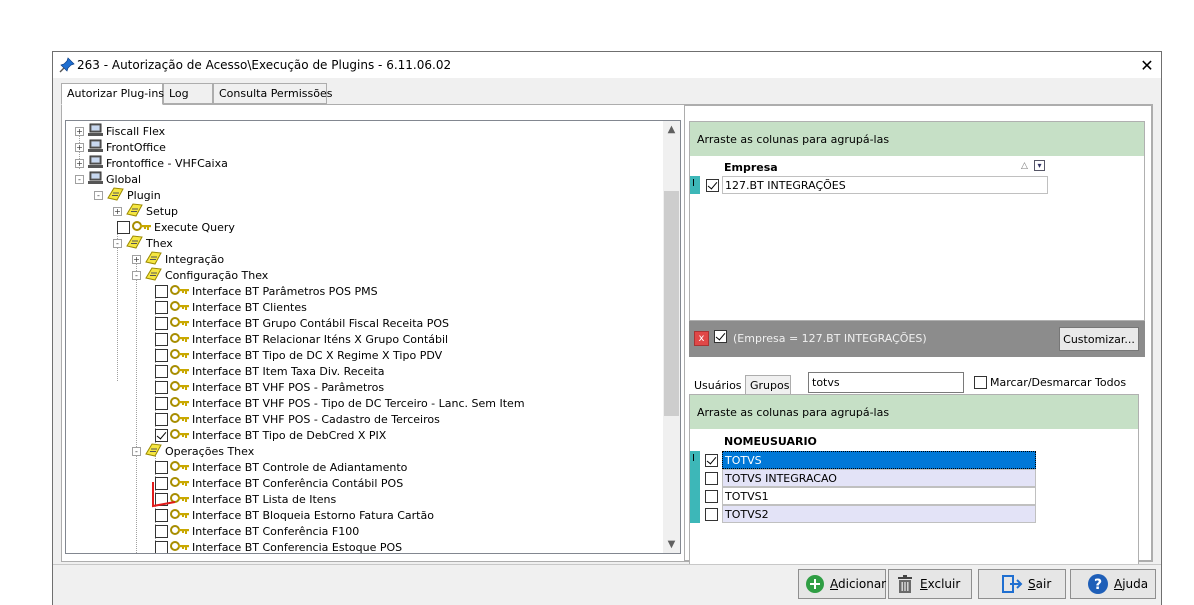  I want to click on column-header-empresa: Empresa, so click(751, 167).